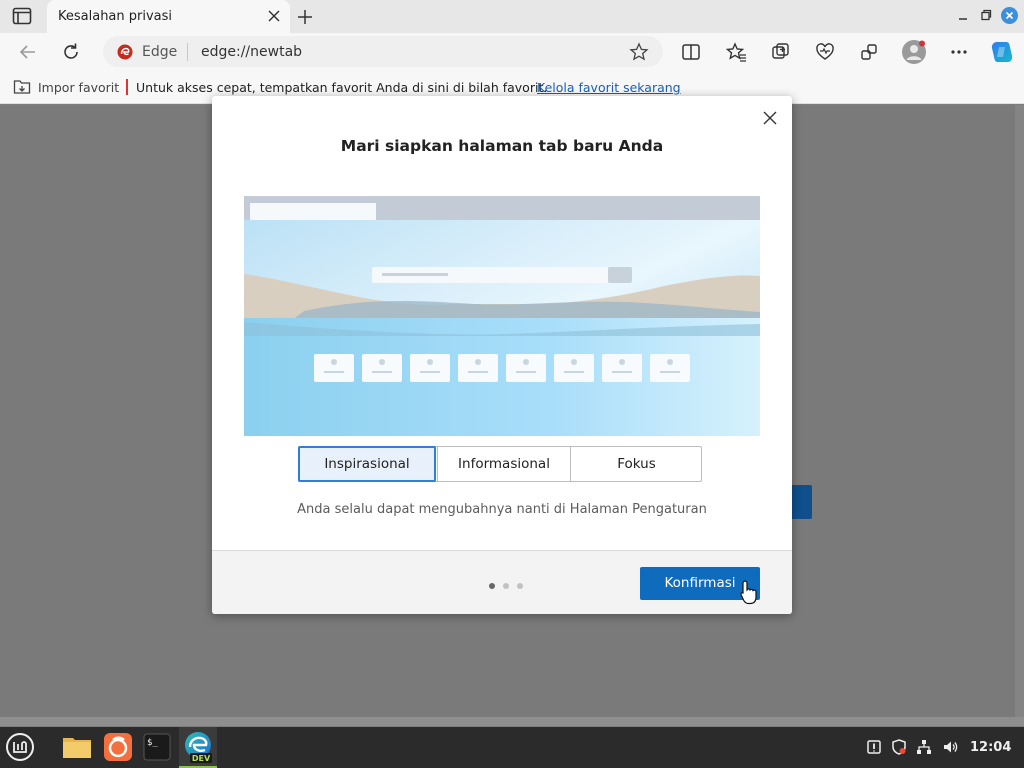  I want to click on window-close-button, so click(1009, 15).